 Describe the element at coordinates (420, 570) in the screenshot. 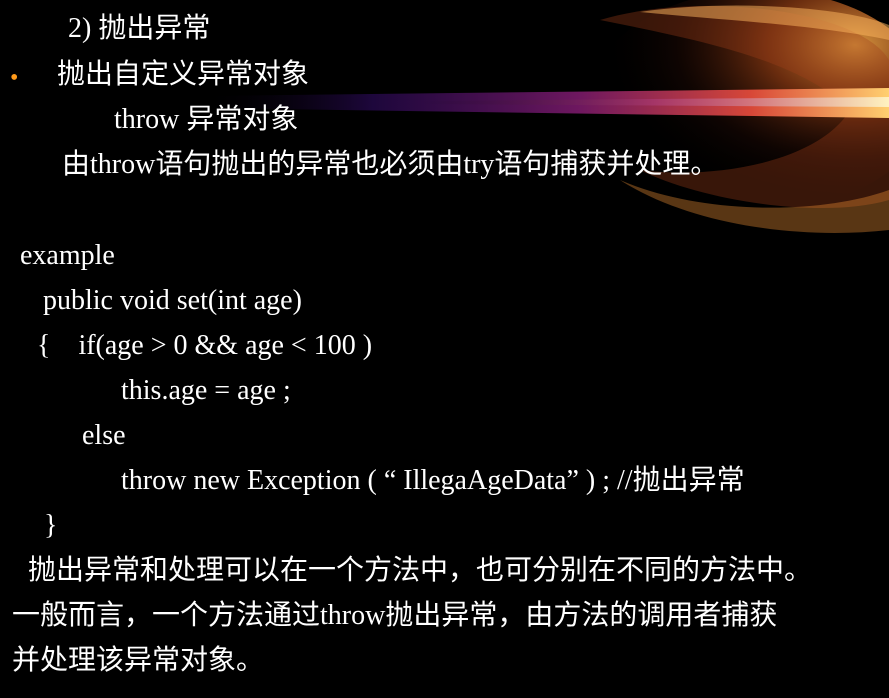

I see `summary-line: 抛出异常和处理可以在一个方法中，也可分别在不同的方法中。` at that location.